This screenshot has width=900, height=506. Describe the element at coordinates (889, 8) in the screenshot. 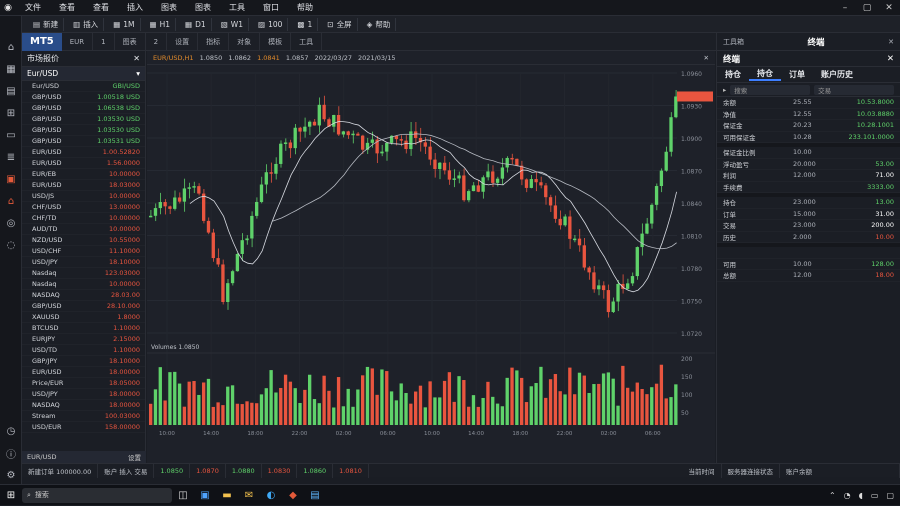

I see `close-button: ✕` at that location.